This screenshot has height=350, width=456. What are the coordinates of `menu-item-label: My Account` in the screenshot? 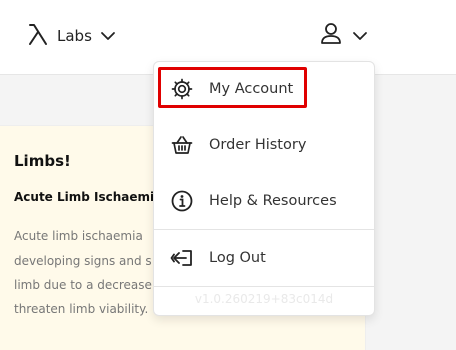 It's located at (251, 89).